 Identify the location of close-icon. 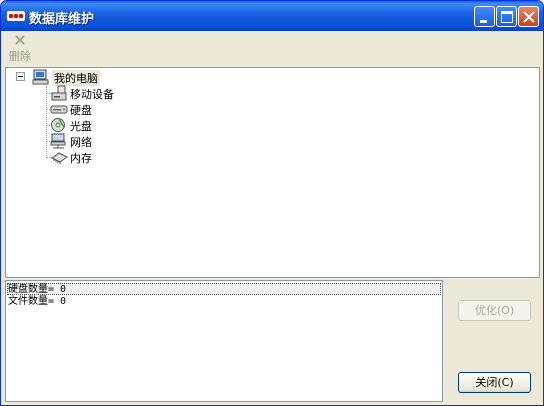
(529, 17).